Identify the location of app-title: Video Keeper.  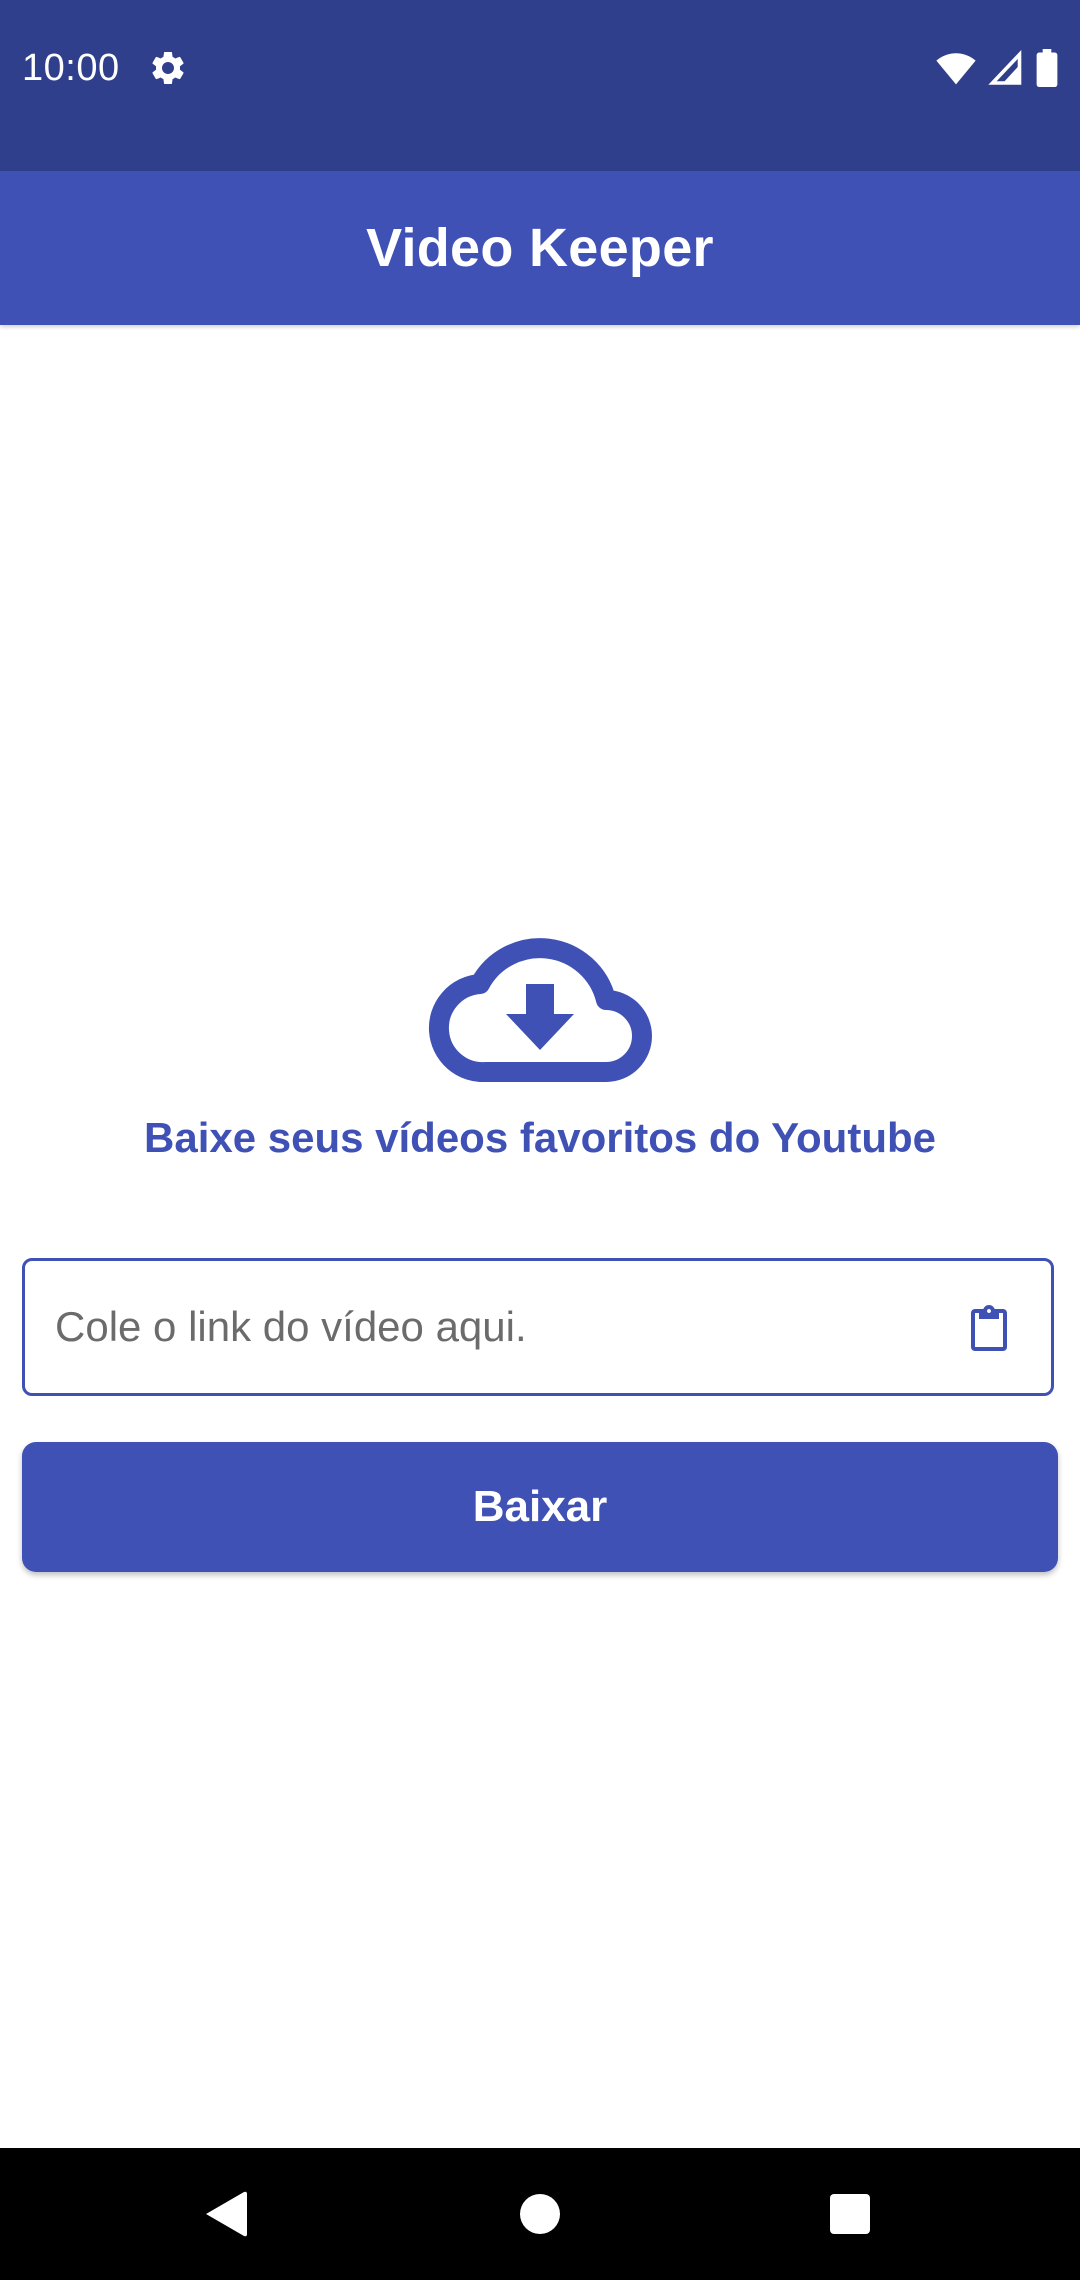
(540, 248).